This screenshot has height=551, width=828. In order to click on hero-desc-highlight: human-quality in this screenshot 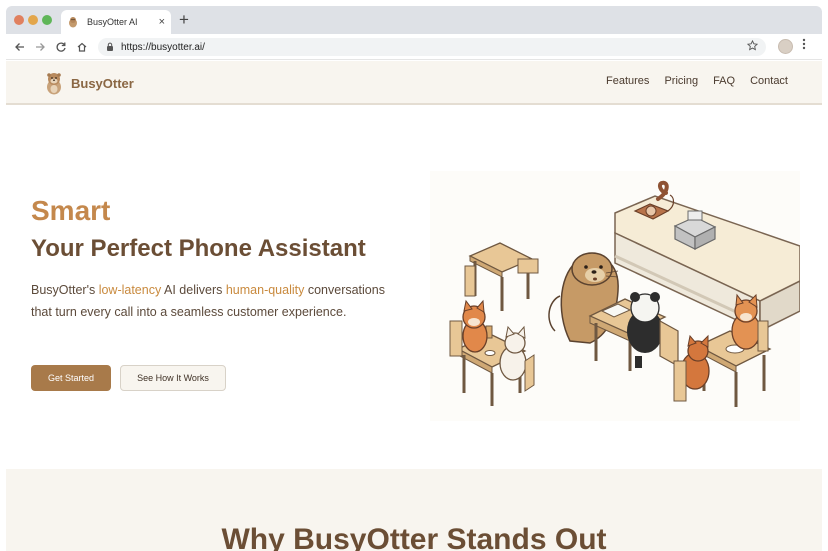, I will do `click(265, 290)`.